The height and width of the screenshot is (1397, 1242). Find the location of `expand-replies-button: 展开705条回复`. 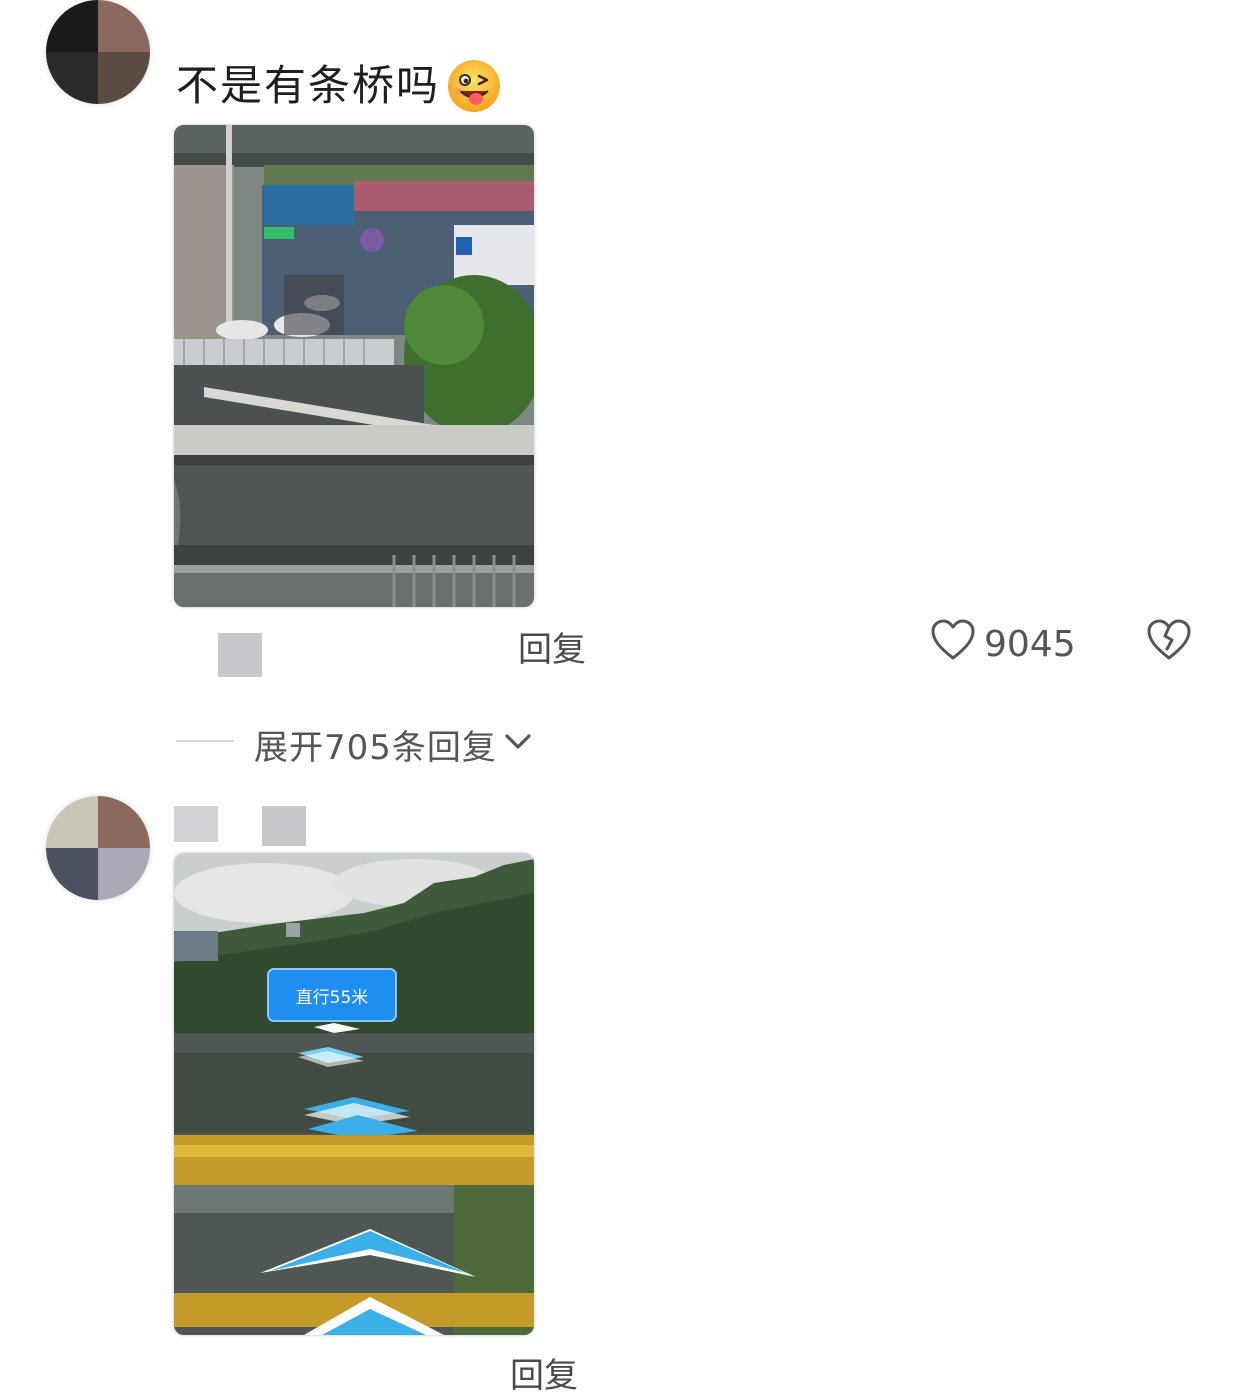

expand-replies-button: 展开705条回复 is located at coordinates (393, 744).